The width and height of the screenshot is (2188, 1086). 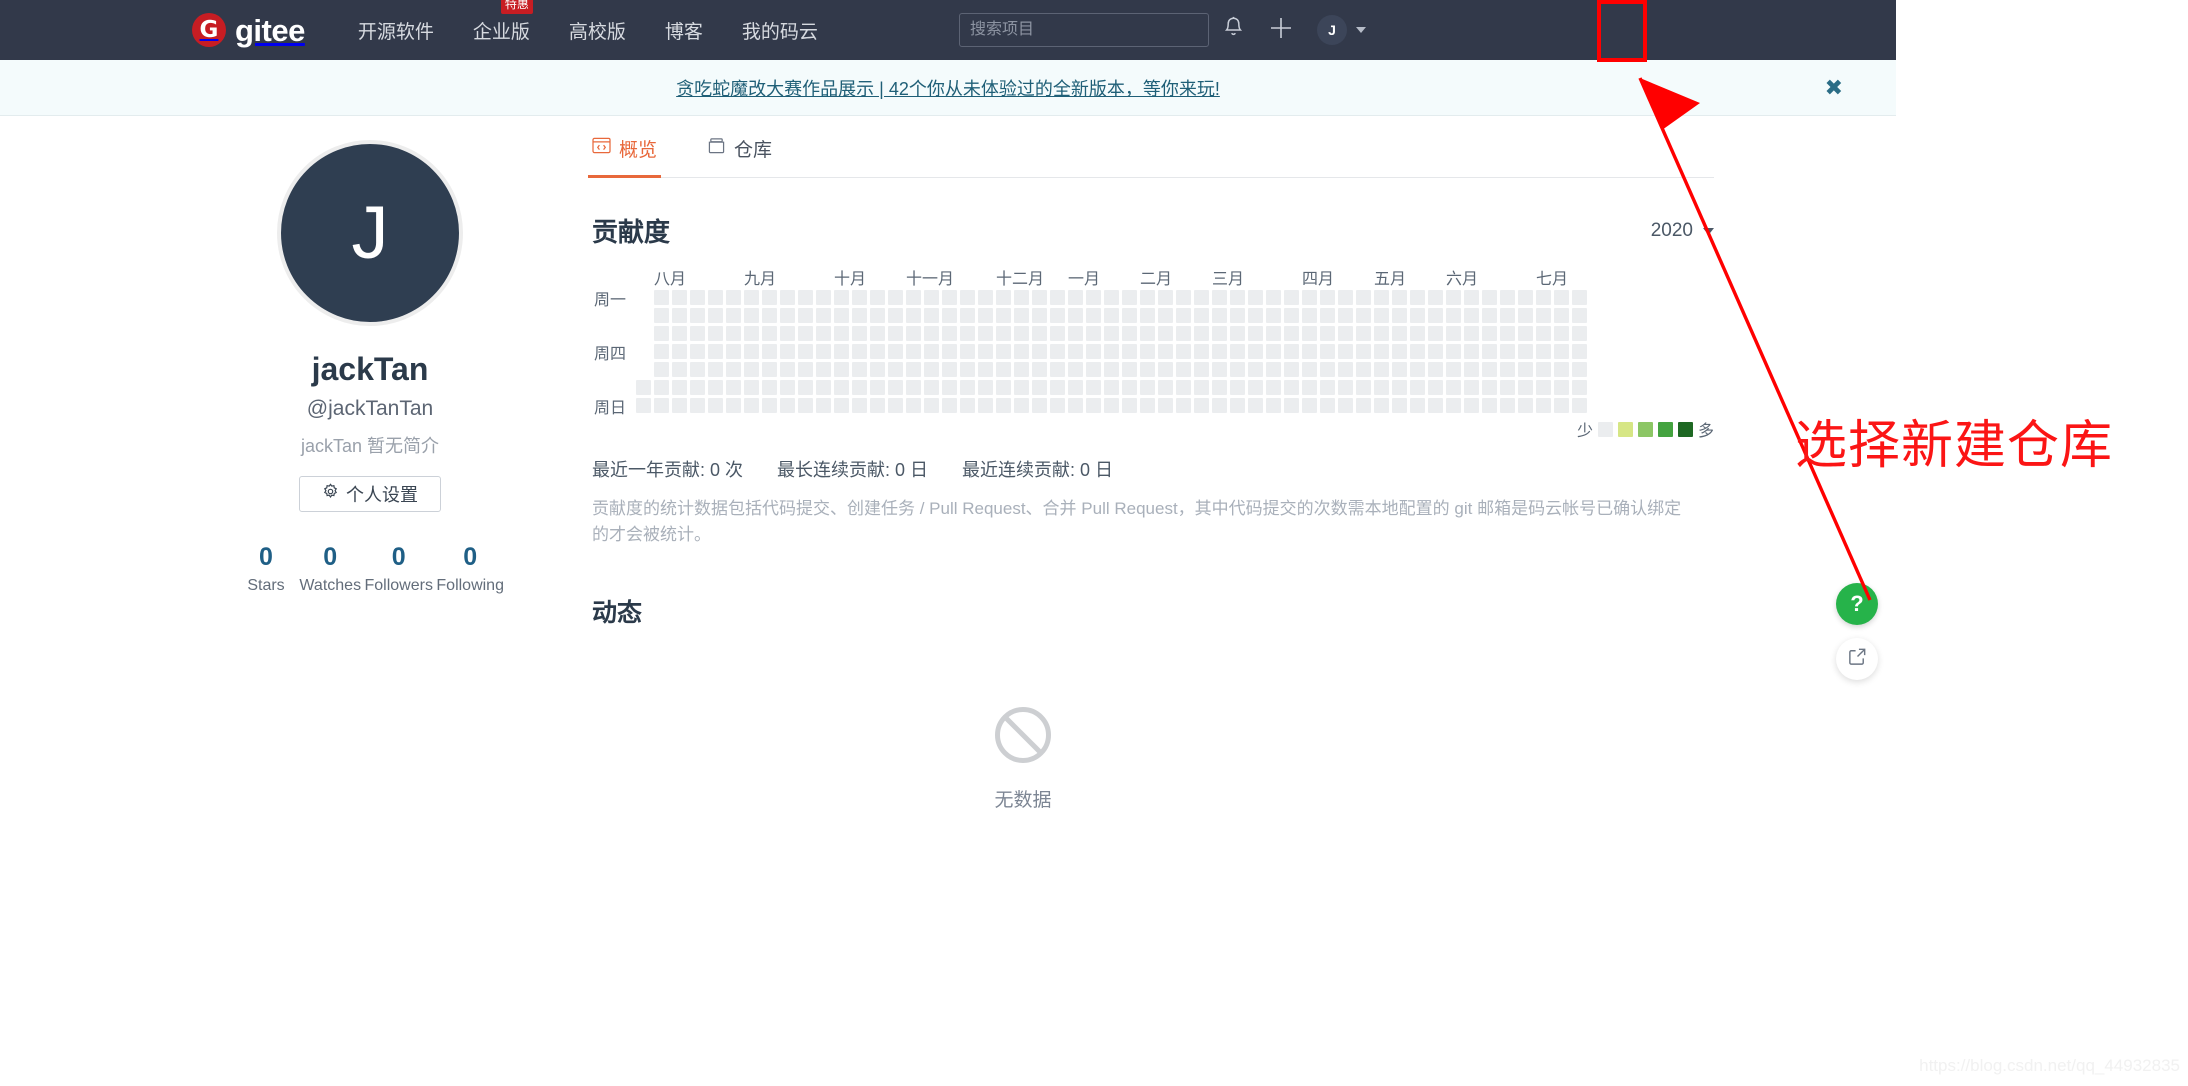 I want to click on personal-settings-button: 个人设置, so click(x=370, y=494).